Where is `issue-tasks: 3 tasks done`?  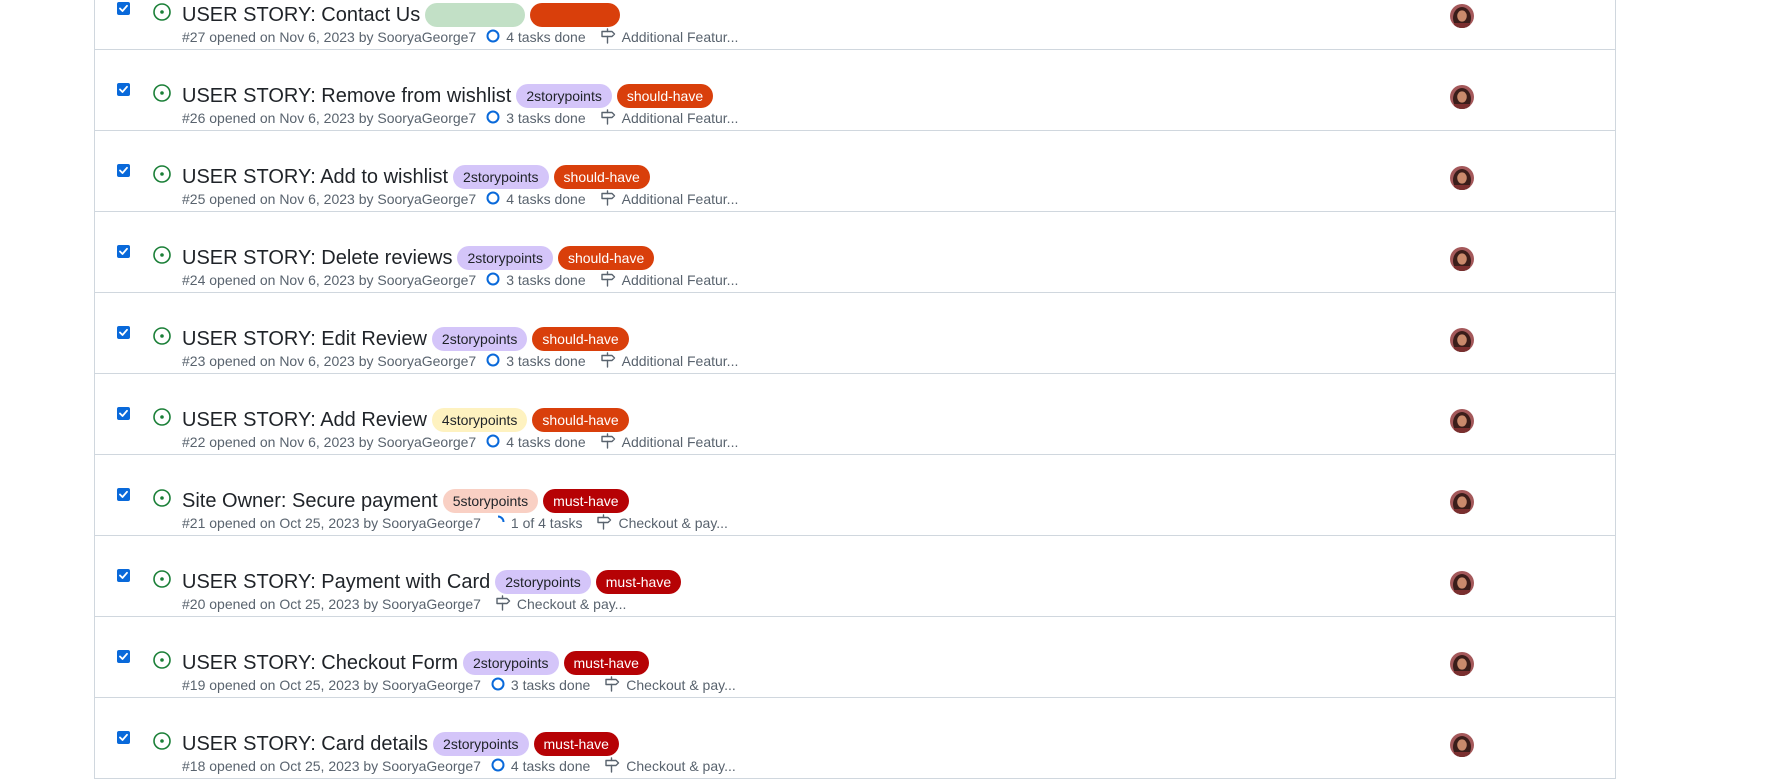 issue-tasks: 3 tasks done is located at coordinates (536, 118).